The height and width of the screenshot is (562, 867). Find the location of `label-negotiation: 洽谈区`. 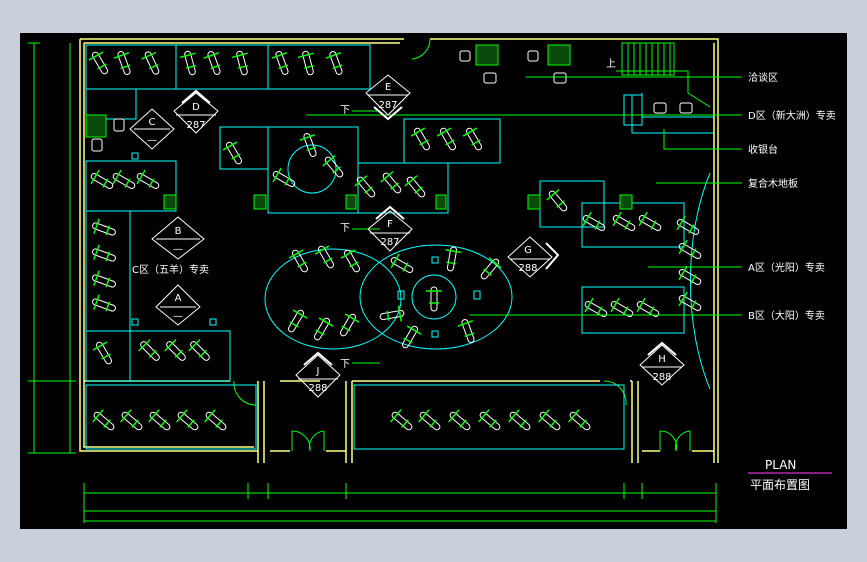

label-negotiation: 洽谈区 is located at coordinates (763, 77).